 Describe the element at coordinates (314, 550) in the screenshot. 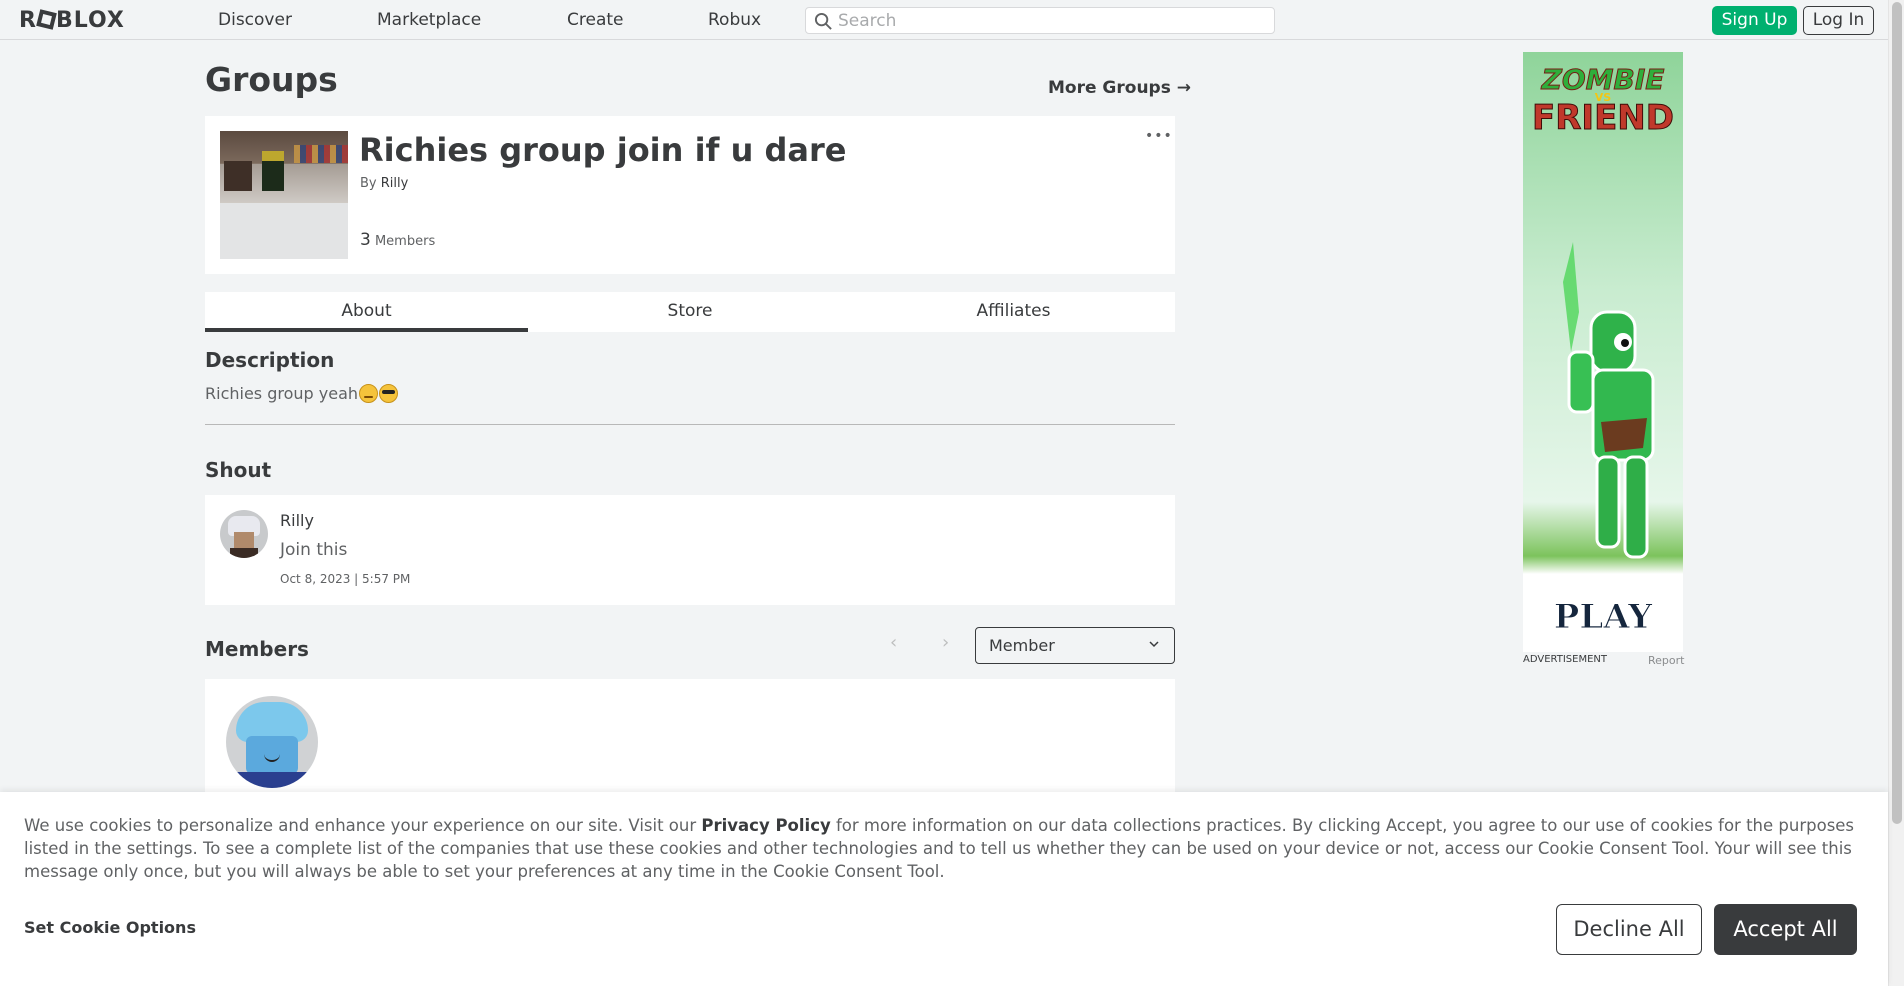

I see `shout-message: Join this` at that location.